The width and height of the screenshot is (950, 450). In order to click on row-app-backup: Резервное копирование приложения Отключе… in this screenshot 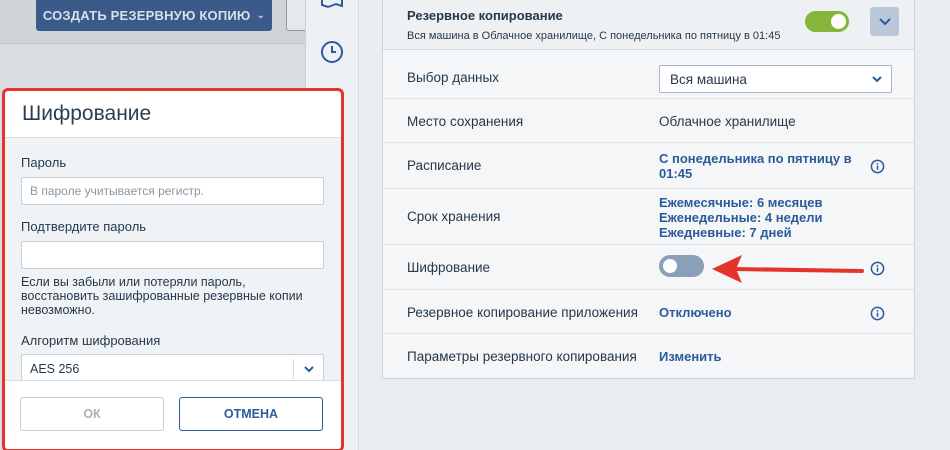, I will do `click(648, 312)`.